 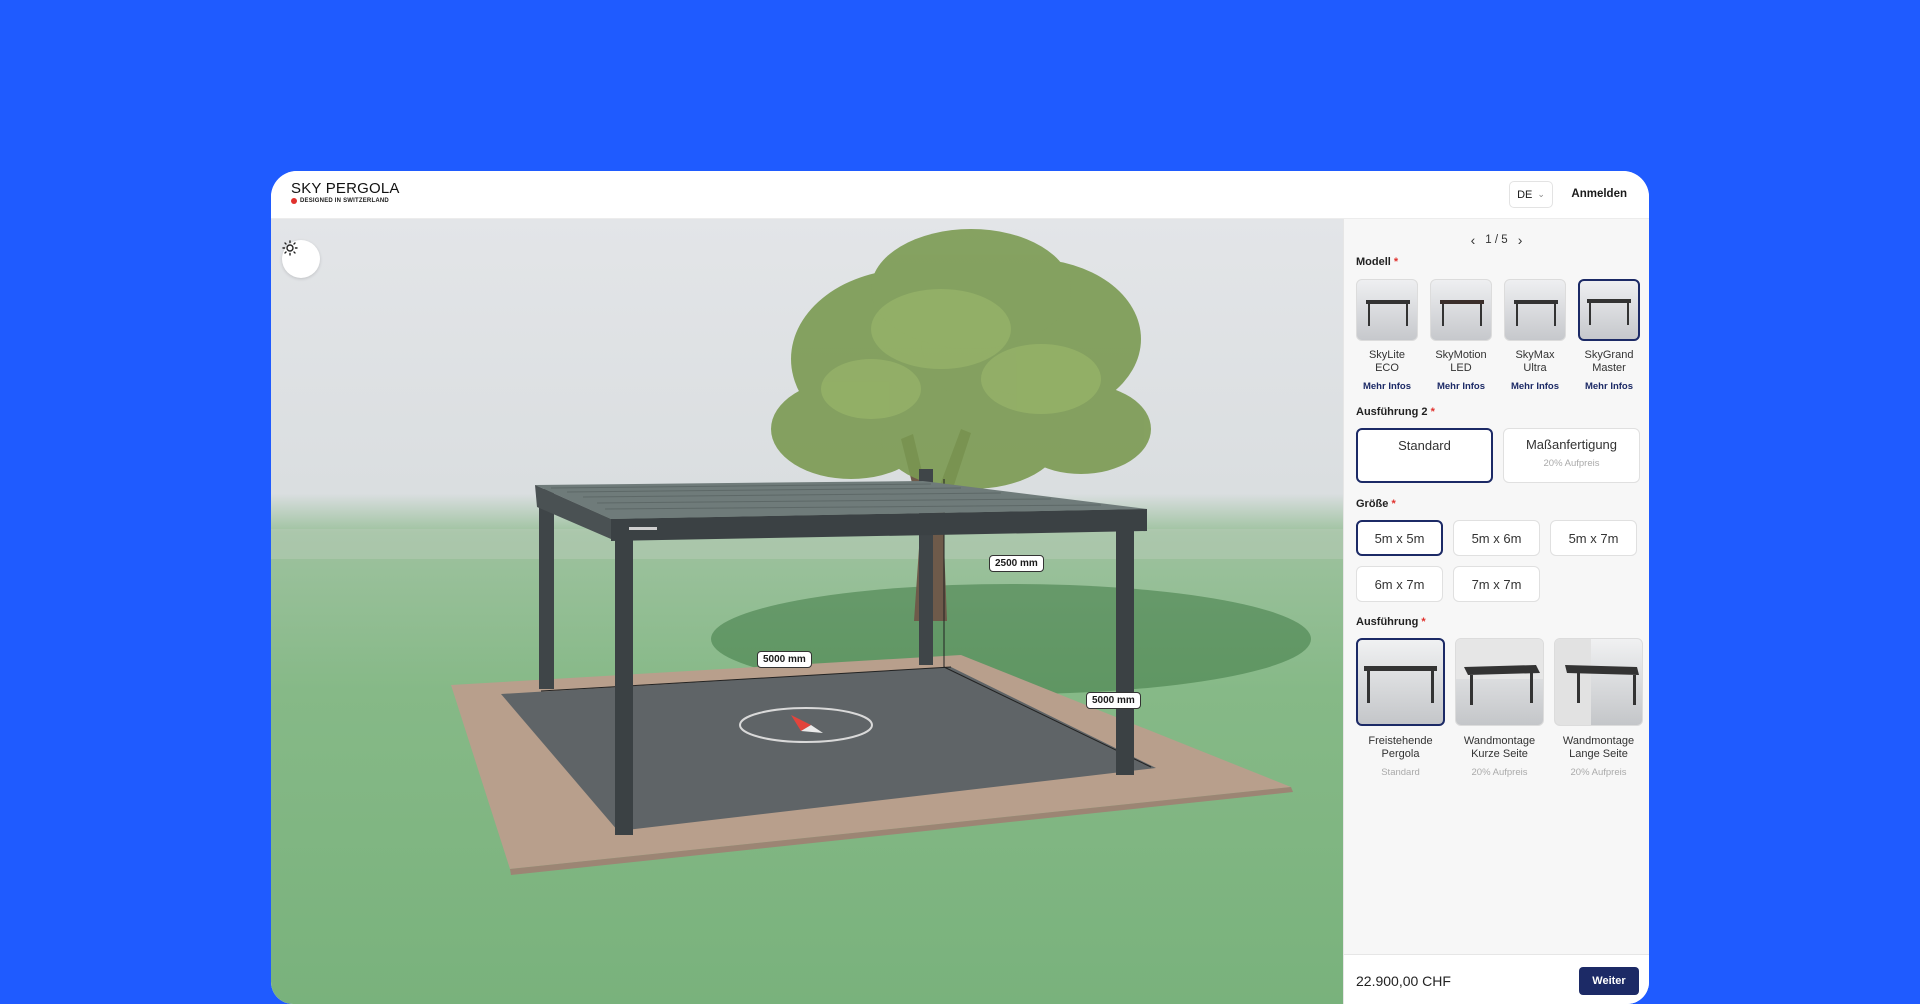 I want to click on model-name: SkyMax Ultra, so click(x=1535, y=361).